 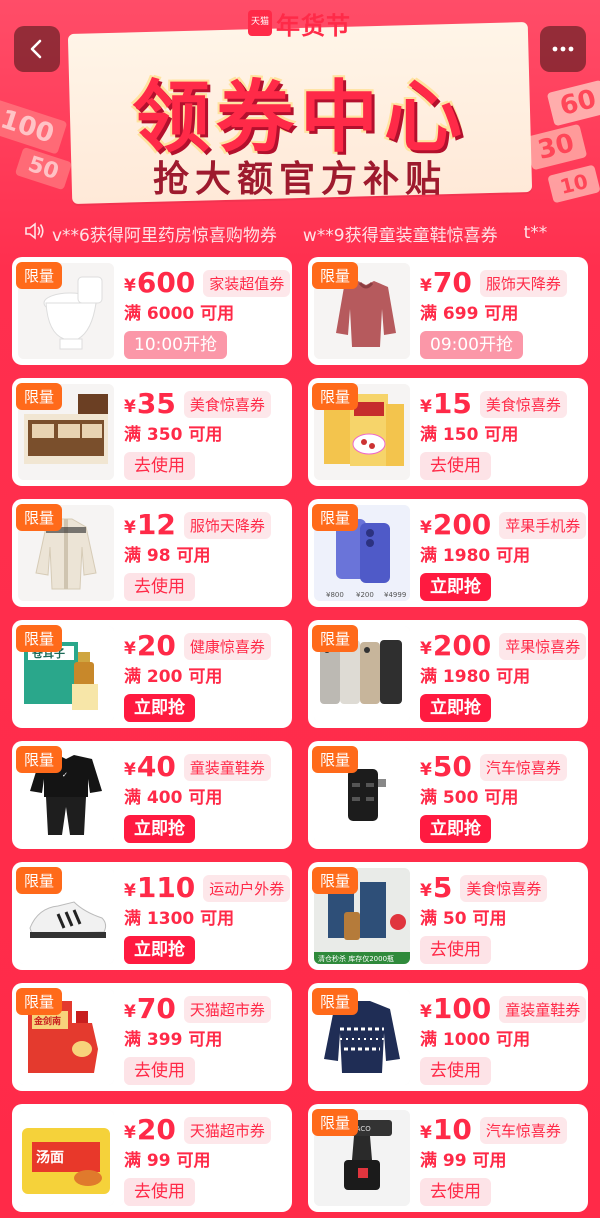 What do you see at coordinates (247, 888) in the screenshot?
I see `coupon-type: 运动户外券` at bounding box center [247, 888].